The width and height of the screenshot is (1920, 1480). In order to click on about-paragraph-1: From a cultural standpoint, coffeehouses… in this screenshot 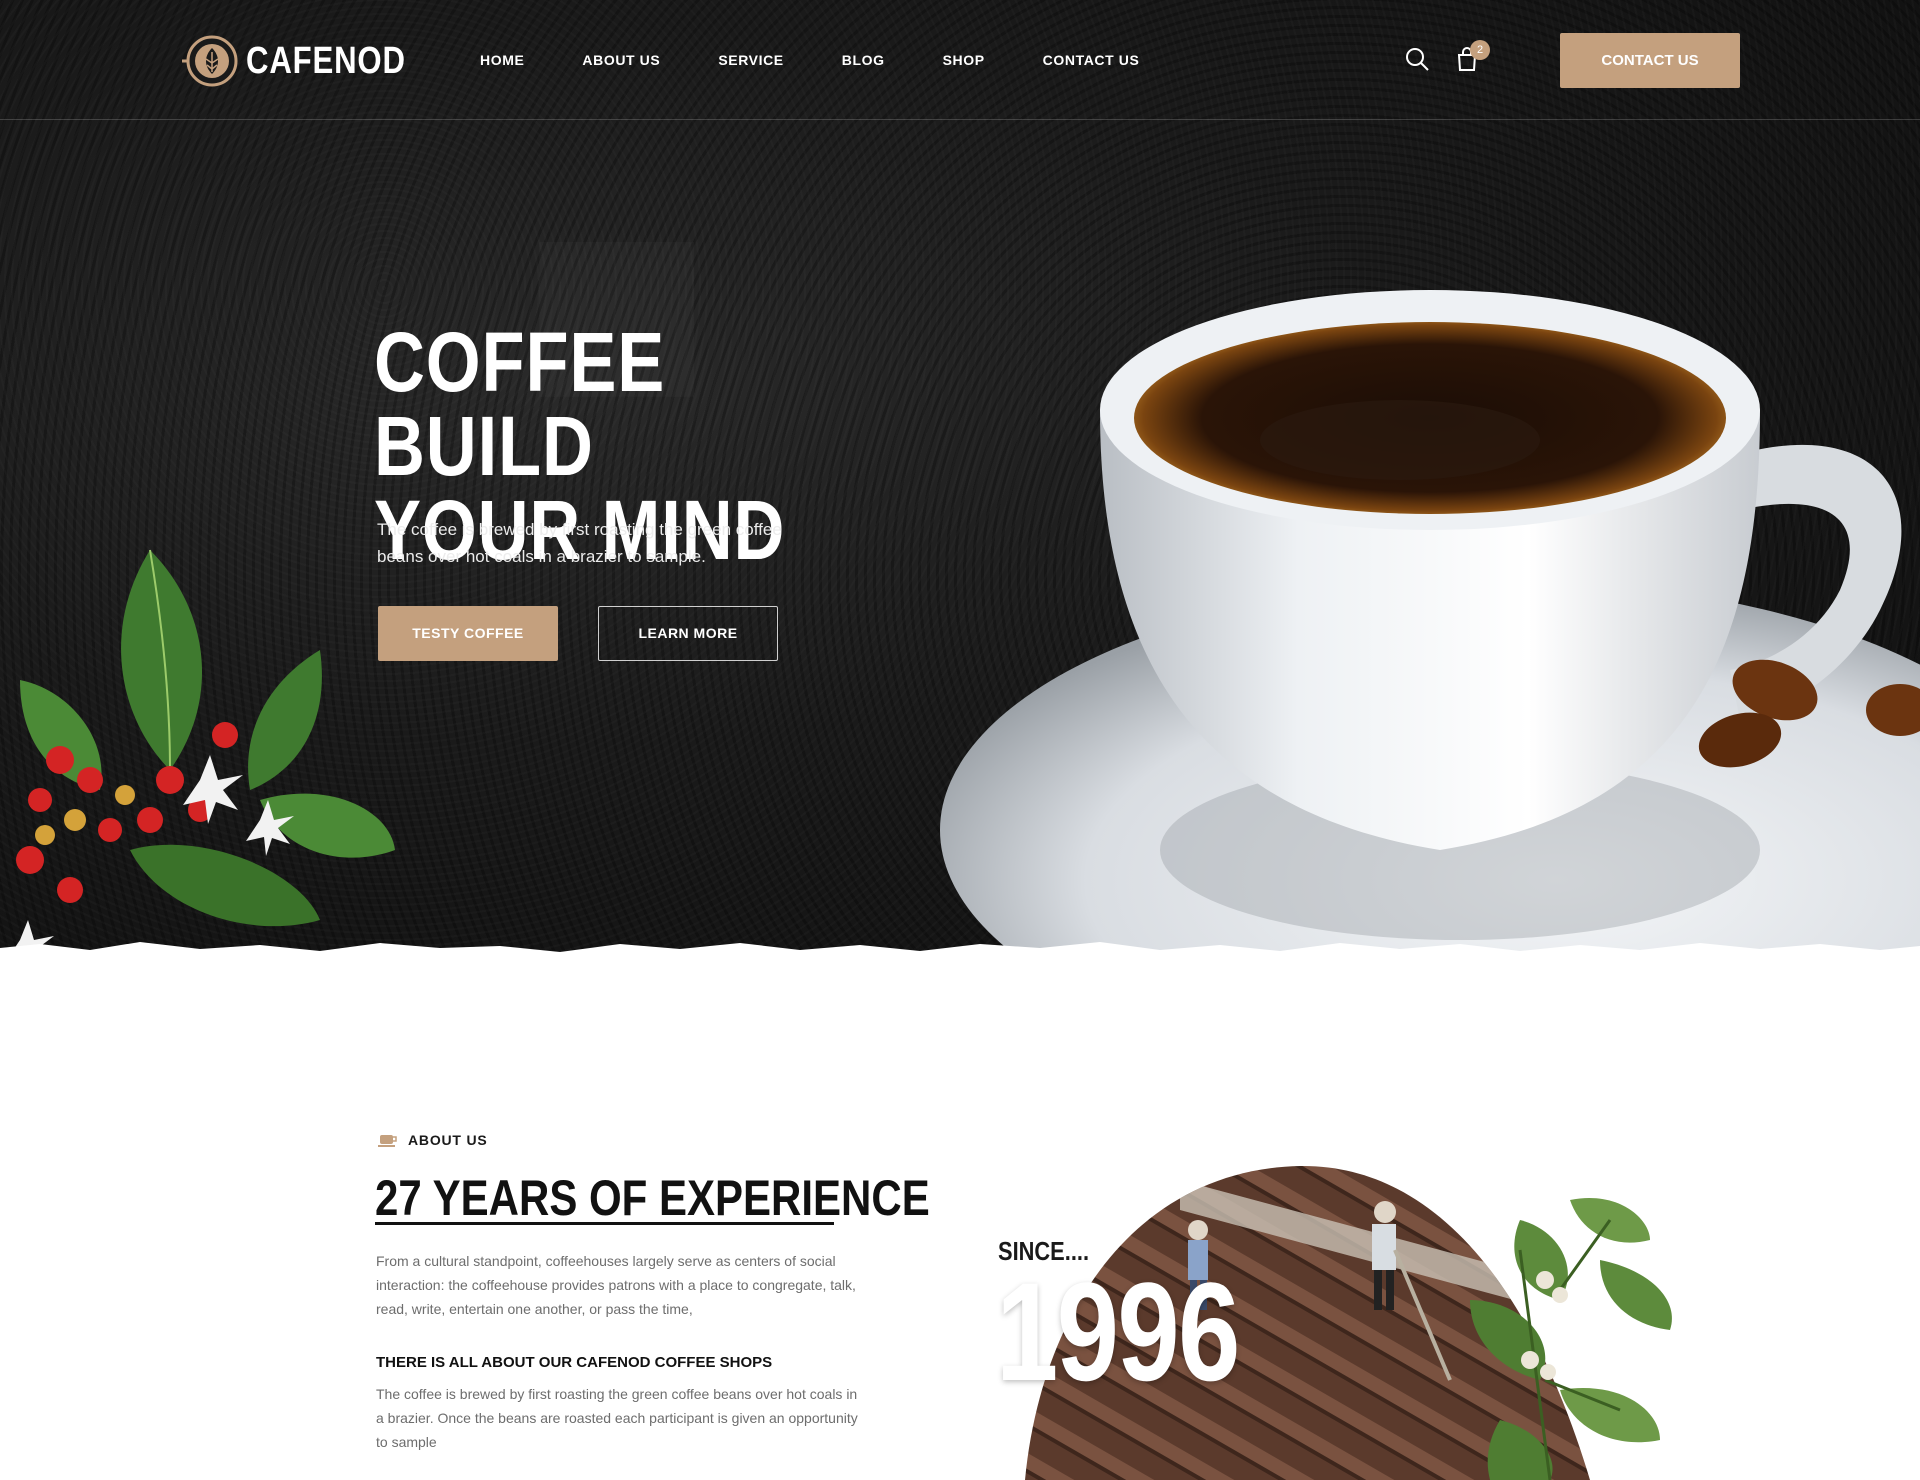, I will do `click(616, 1285)`.